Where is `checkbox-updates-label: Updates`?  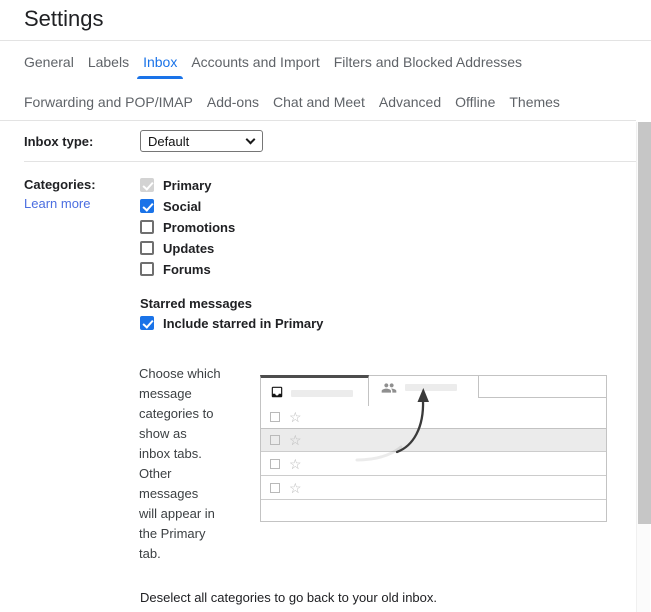 checkbox-updates-label: Updates is located at coordinates (188, 248).